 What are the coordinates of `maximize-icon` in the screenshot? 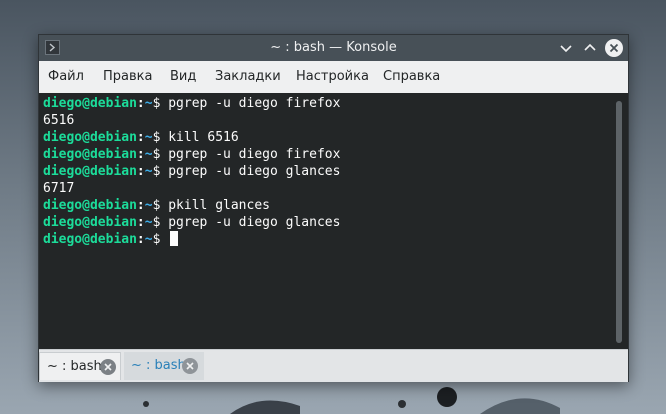 It's located at (590, 47).